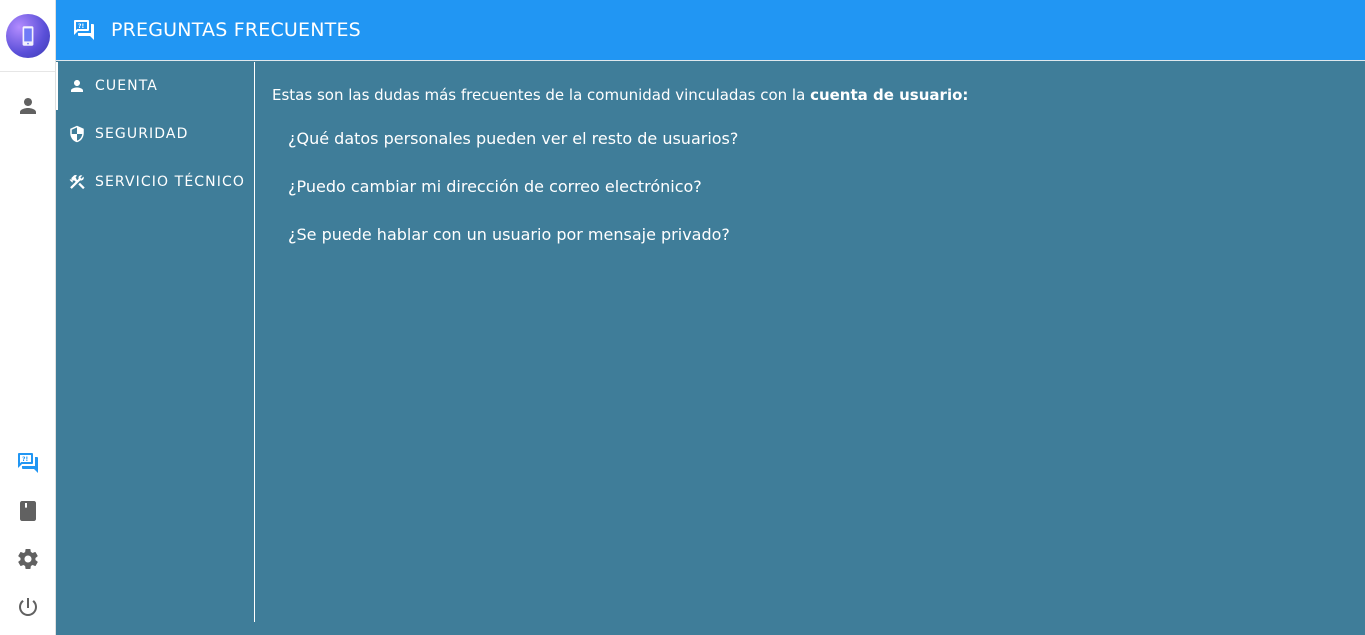 Image resolution: width=1365 pixels, height=635 pixels. Describe the element at coordinates (142, 134) in the screenshot. I see `category-label: SEGURIDAD` at that location.